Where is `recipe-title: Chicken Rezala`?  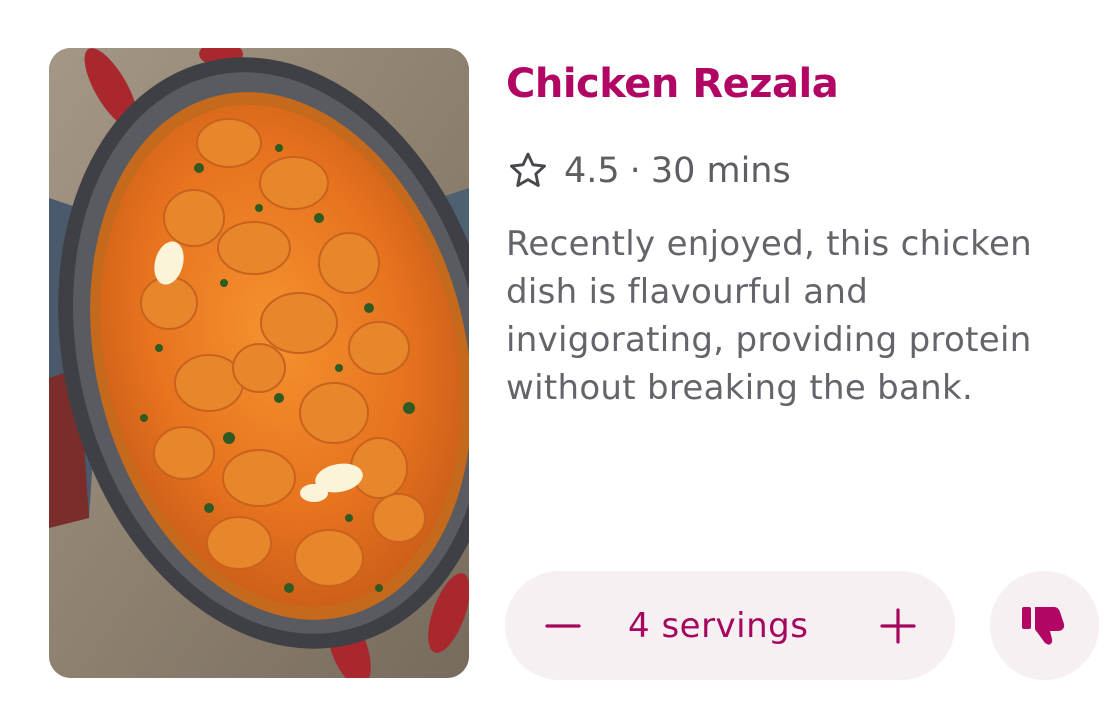 recipe-title: Chicken Rezala is located at coordinates (672, 84).